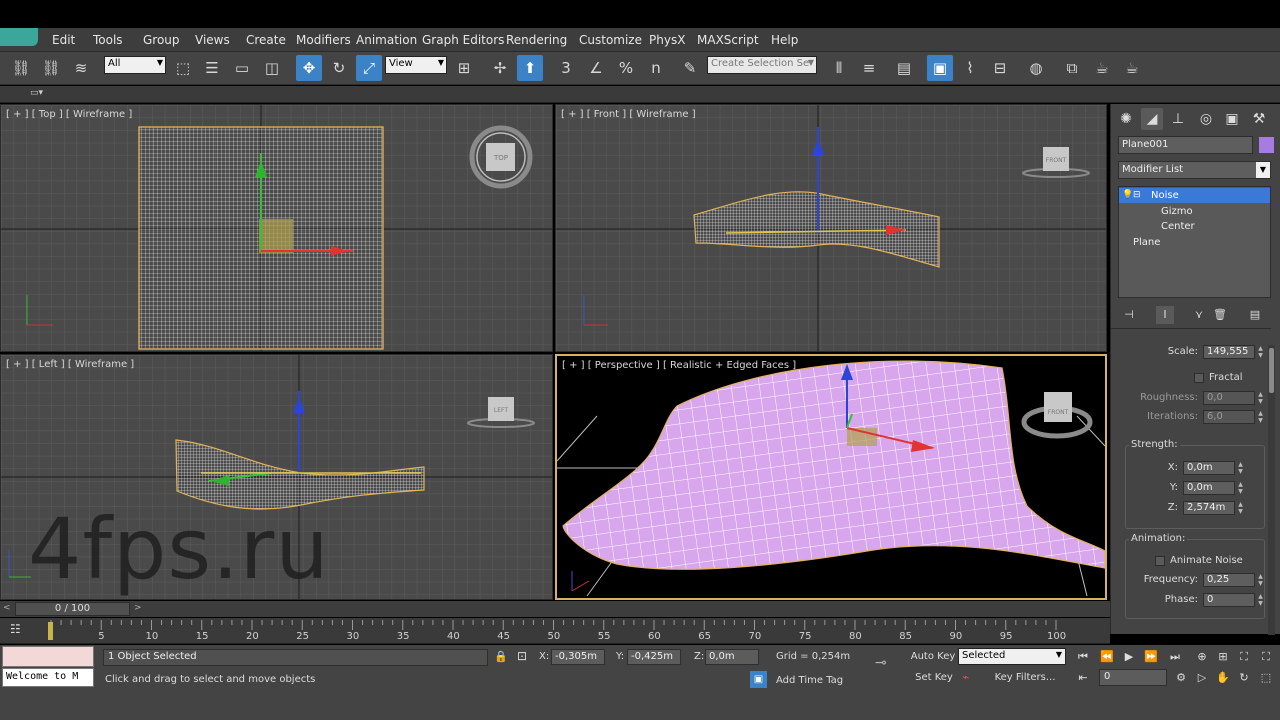 This screenshot has height=720, width=1280. Describe the element at coordinates (369, 68) in the screenshot. I see `select-and-scale-icon: ⤢` at that location.